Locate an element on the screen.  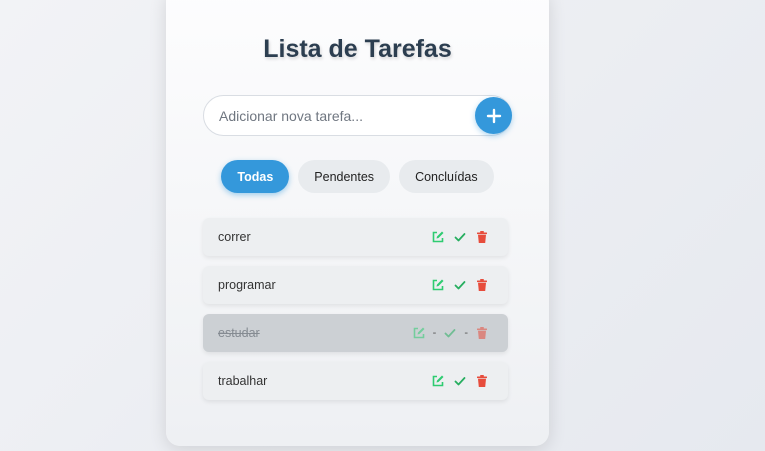
task-item-completed: estudar - - is located at coordinates (355, 333).